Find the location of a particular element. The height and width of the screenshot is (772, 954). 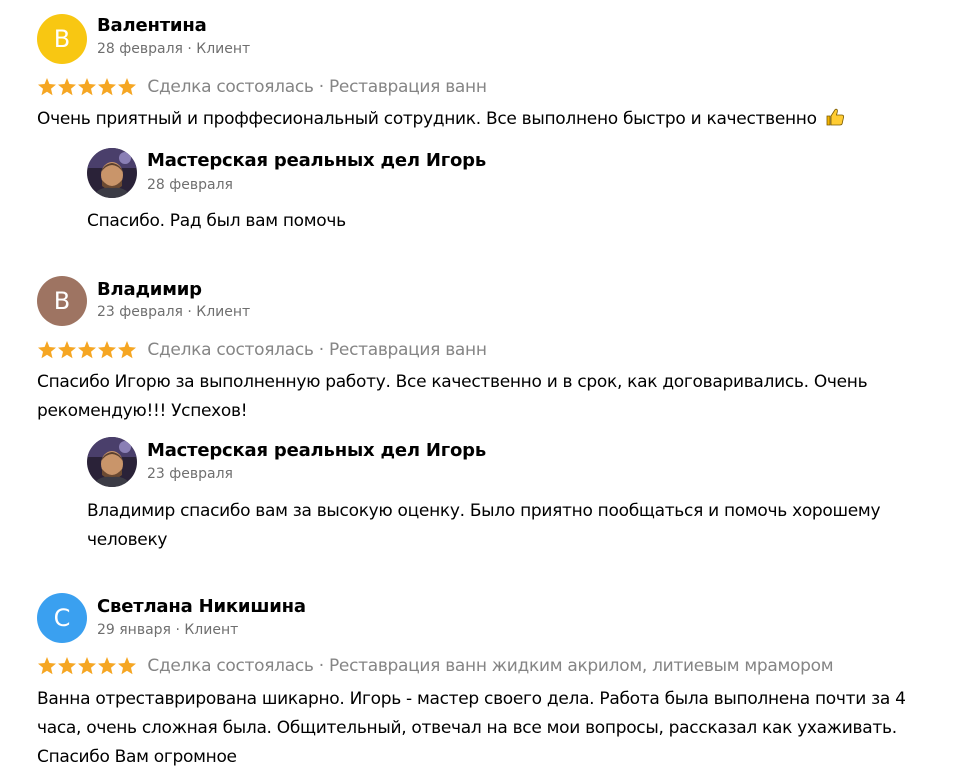

reply-date: 28 февраля is located at coordinates (190, 185).